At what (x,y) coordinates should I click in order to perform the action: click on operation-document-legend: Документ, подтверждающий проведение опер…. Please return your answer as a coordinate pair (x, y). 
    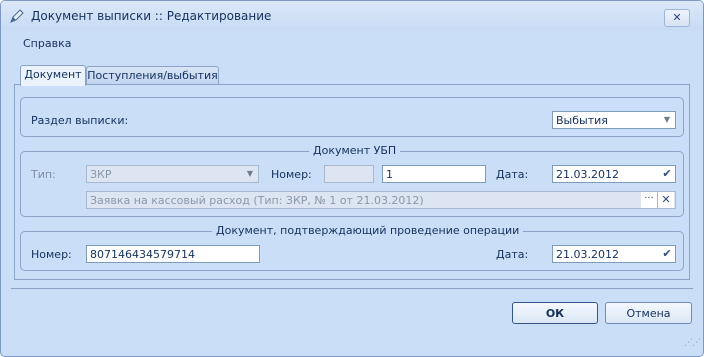
    Looking at the image, I should click on (368, 230).